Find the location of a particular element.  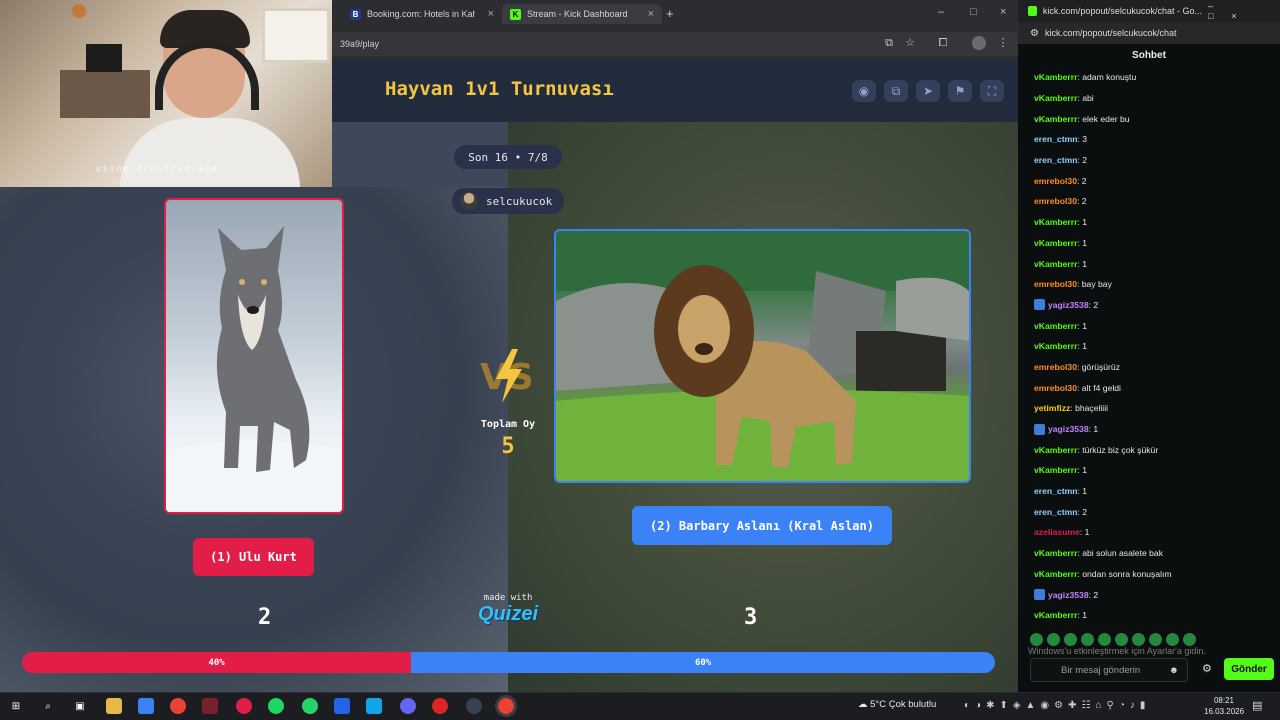

browser-menu-icon: ⋮ is located at coordinates (1003, 43).